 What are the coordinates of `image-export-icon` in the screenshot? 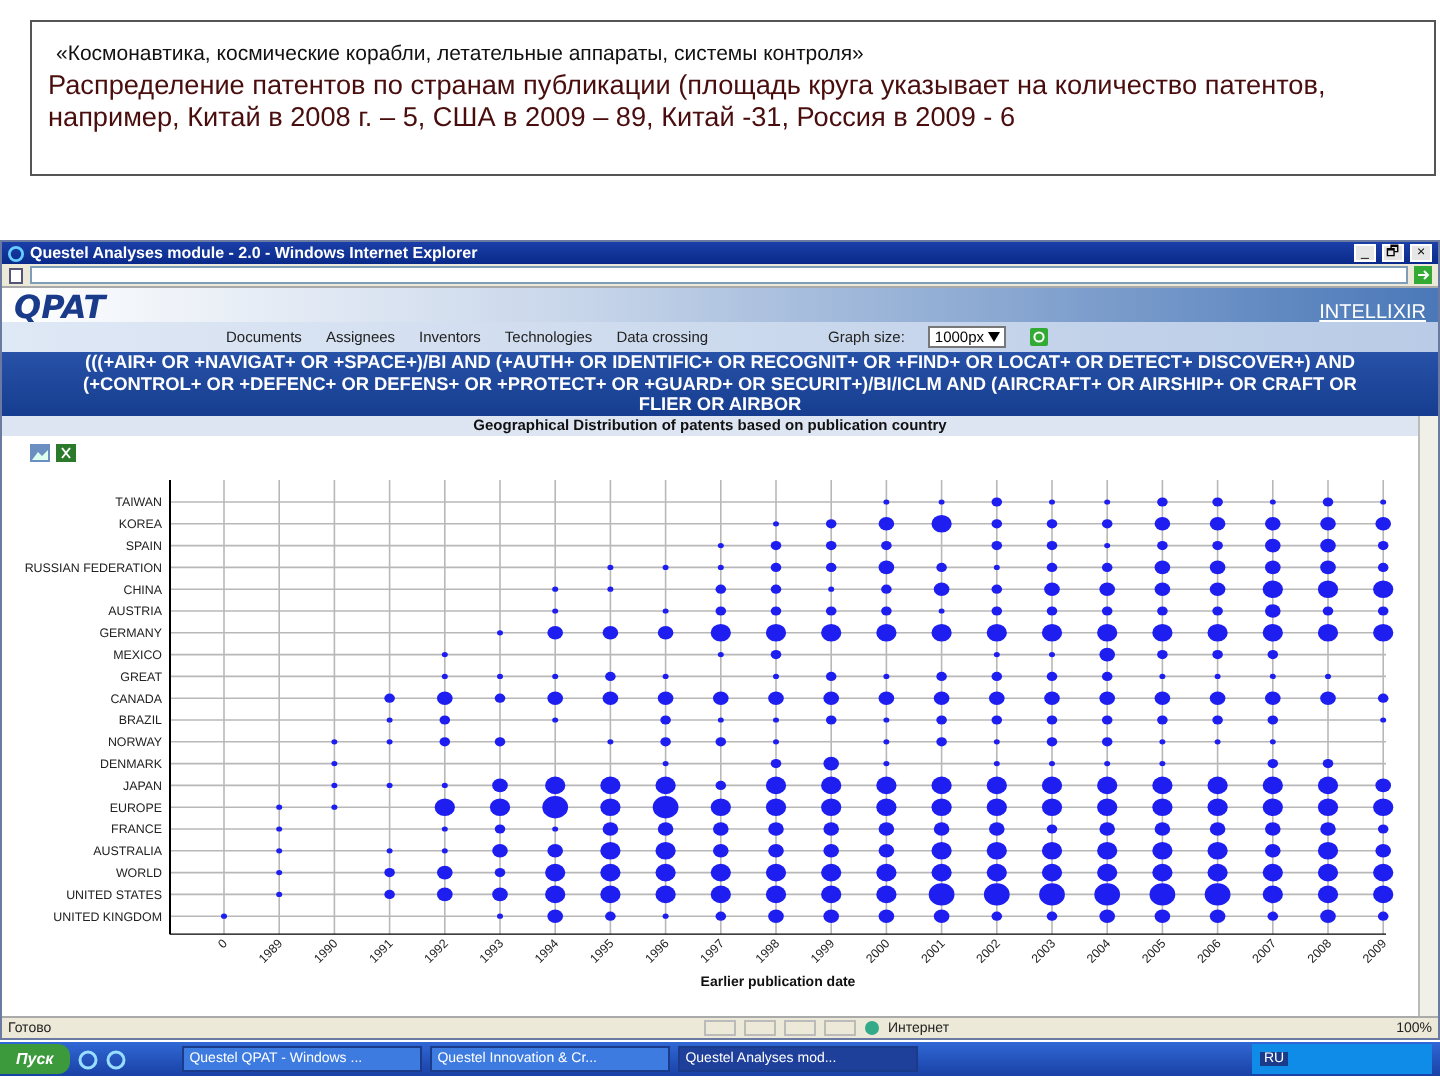 It's located at (40, 453).